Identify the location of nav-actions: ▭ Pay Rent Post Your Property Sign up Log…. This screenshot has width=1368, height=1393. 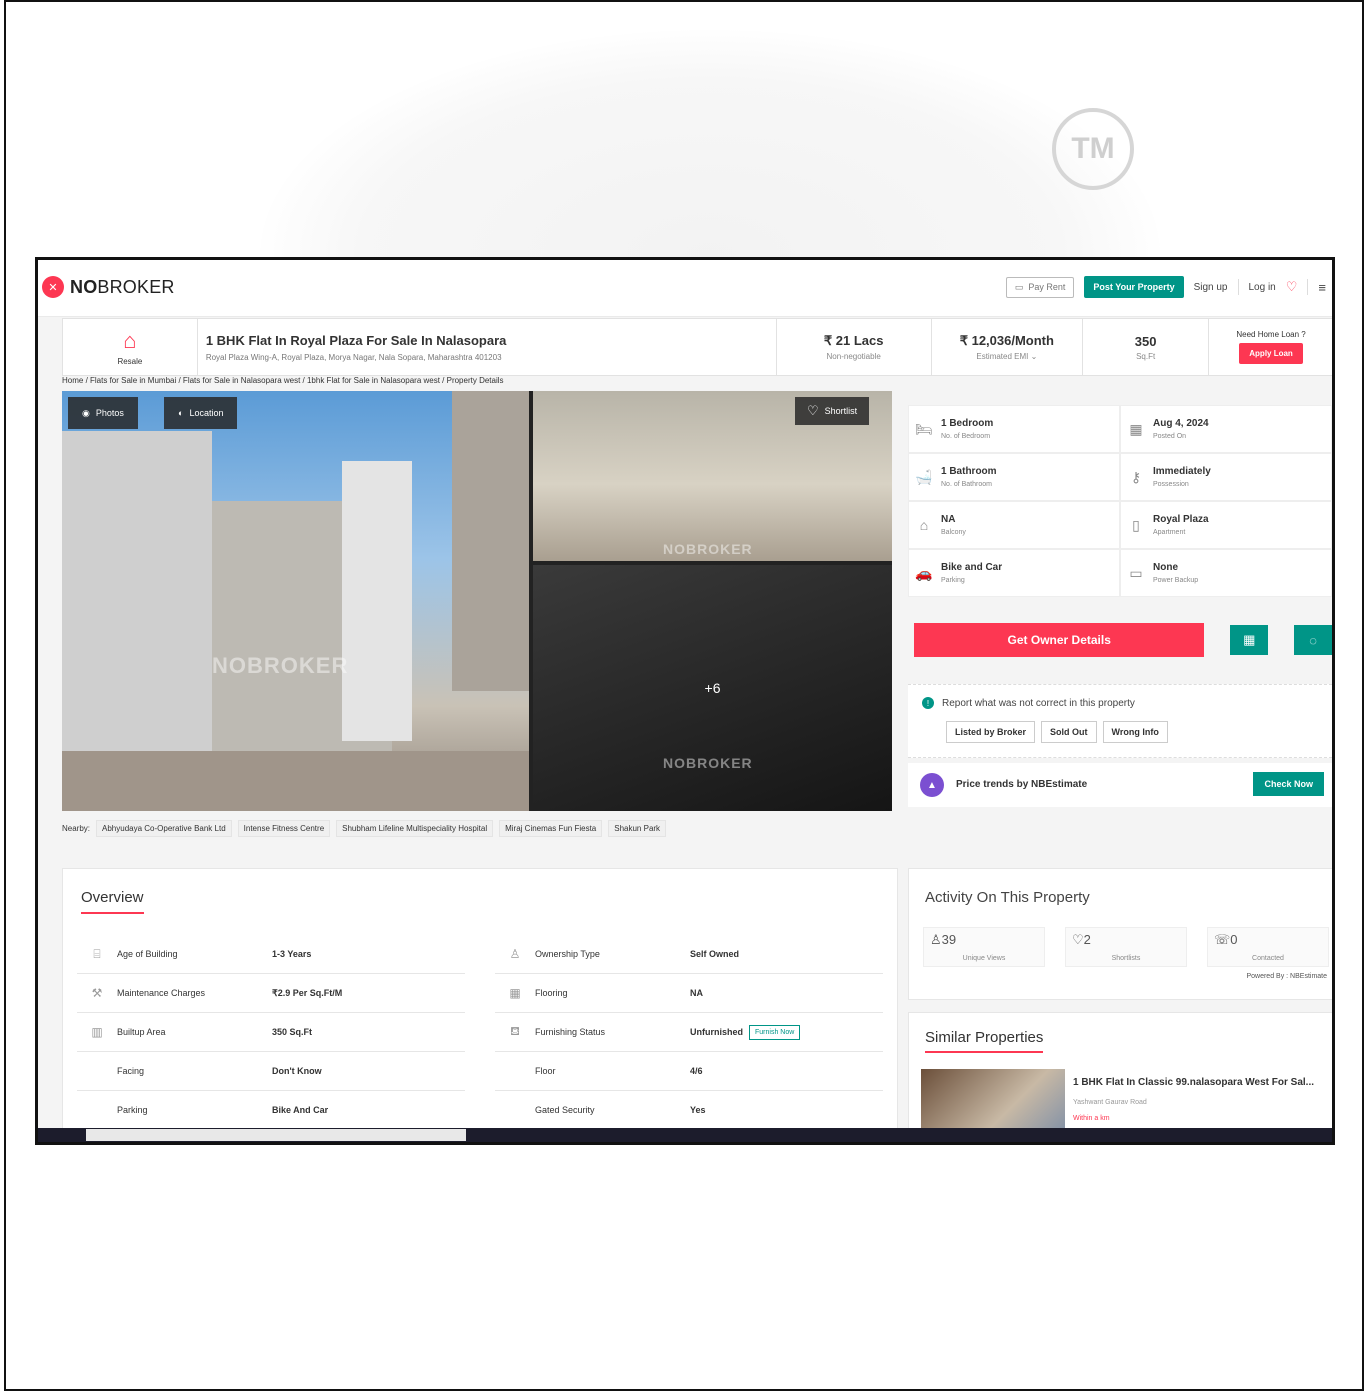
(1165, 287).